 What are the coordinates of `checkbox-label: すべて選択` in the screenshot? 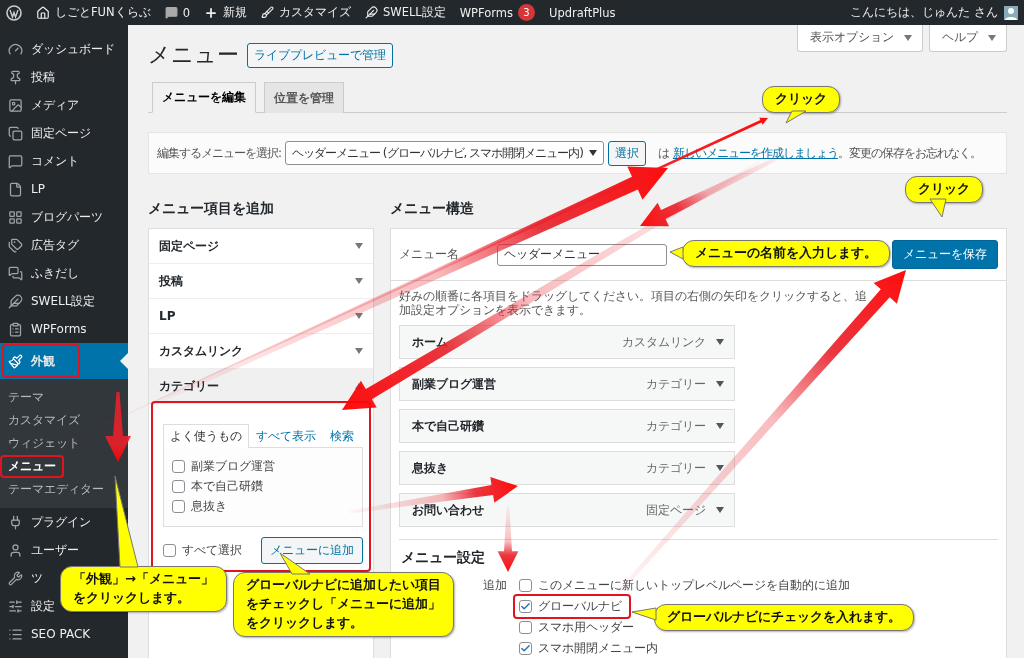 It's located at (212, 550).